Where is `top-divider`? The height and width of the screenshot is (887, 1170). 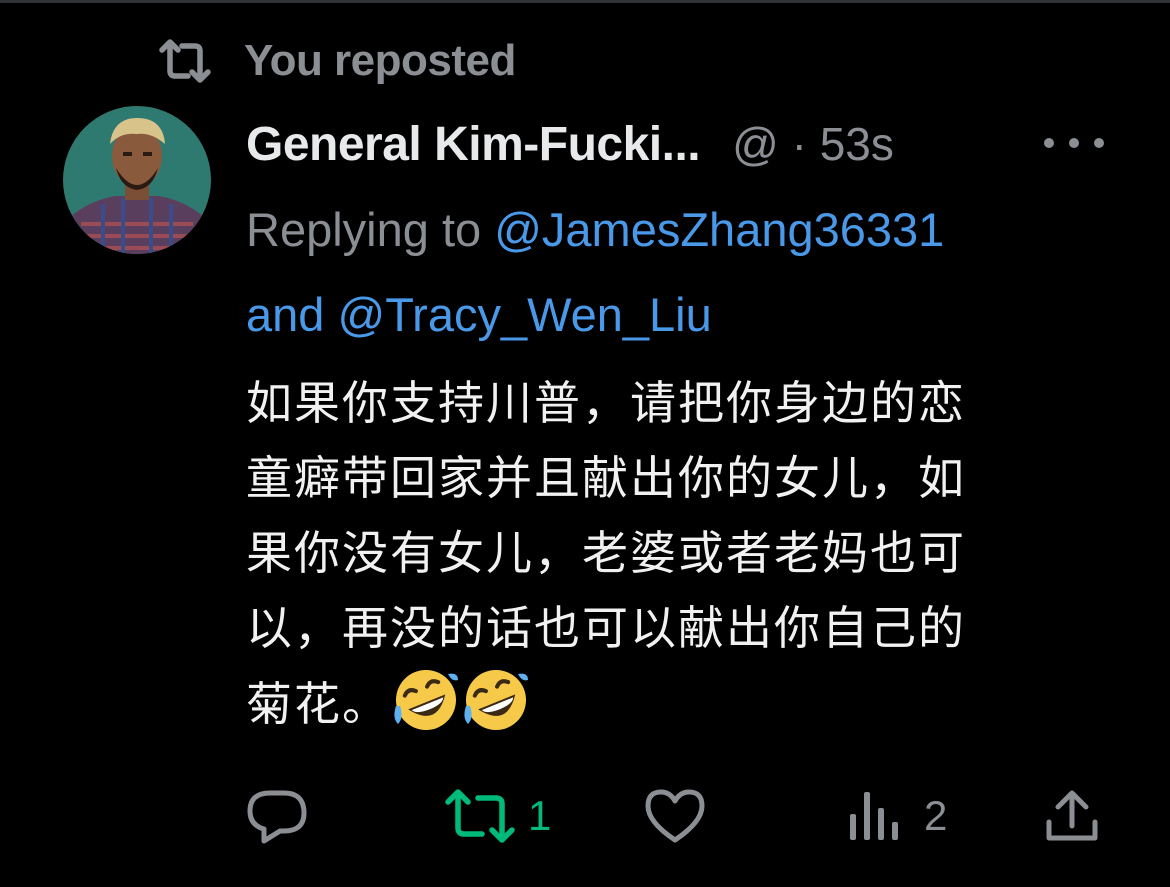 top-divider is located at coordinates (585, 1).